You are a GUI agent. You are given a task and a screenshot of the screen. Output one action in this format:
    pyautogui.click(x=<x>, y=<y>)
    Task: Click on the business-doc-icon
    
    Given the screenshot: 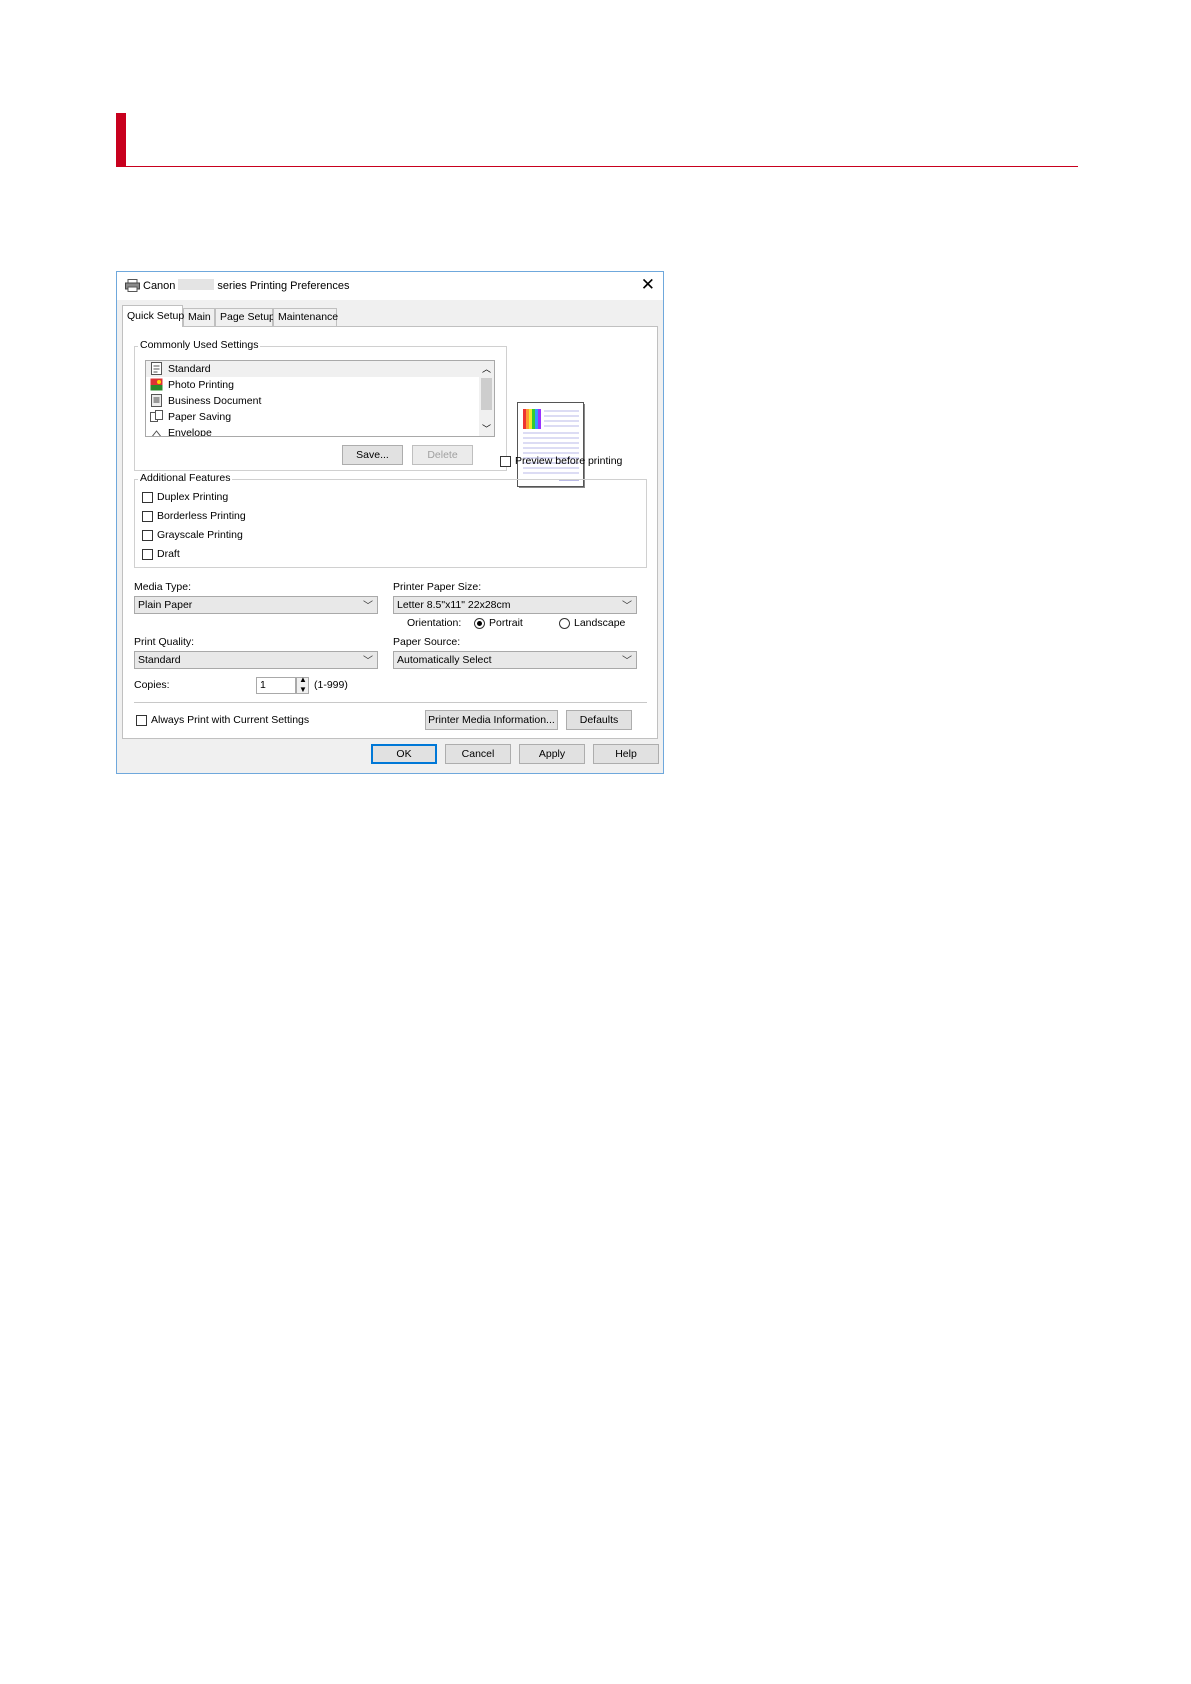 What is the action you would take?
    pyautogui.click(x=156, y=400)
    